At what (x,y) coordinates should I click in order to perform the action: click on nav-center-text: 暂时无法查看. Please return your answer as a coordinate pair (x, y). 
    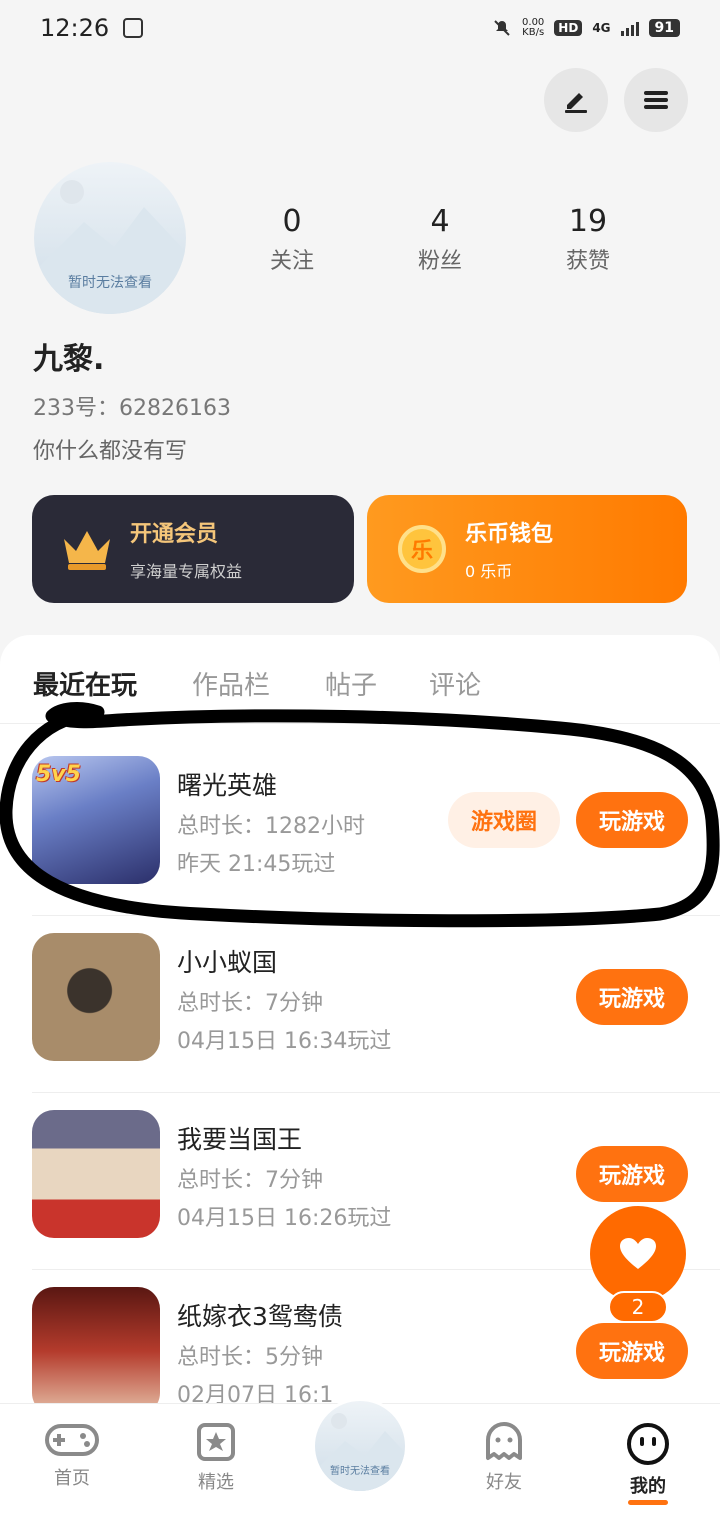
    Looking at the image, I should click on (360, 1471).